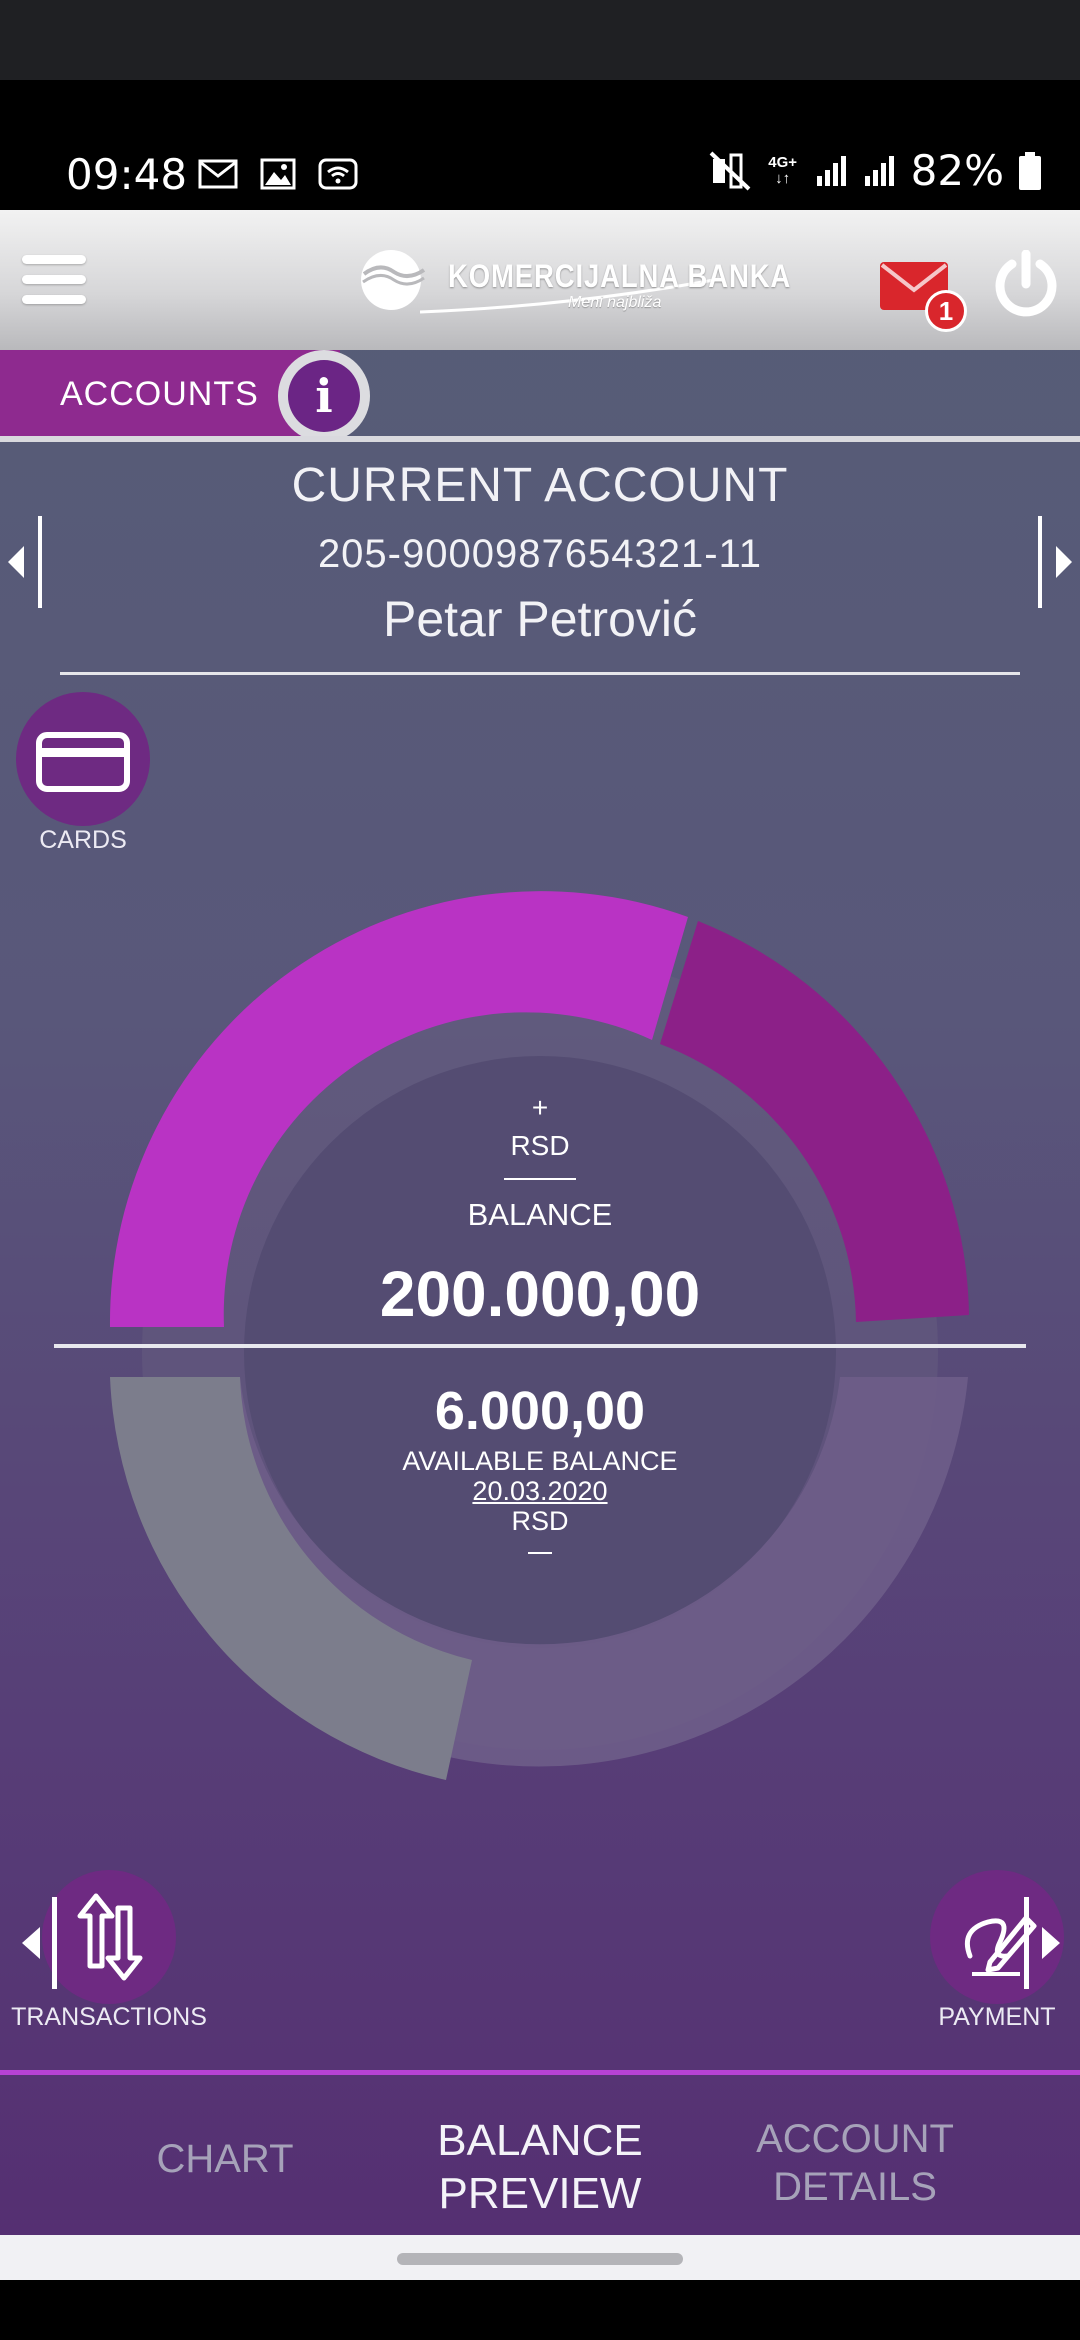  I want to click on wifi-calling-icon, so click(338, 174).